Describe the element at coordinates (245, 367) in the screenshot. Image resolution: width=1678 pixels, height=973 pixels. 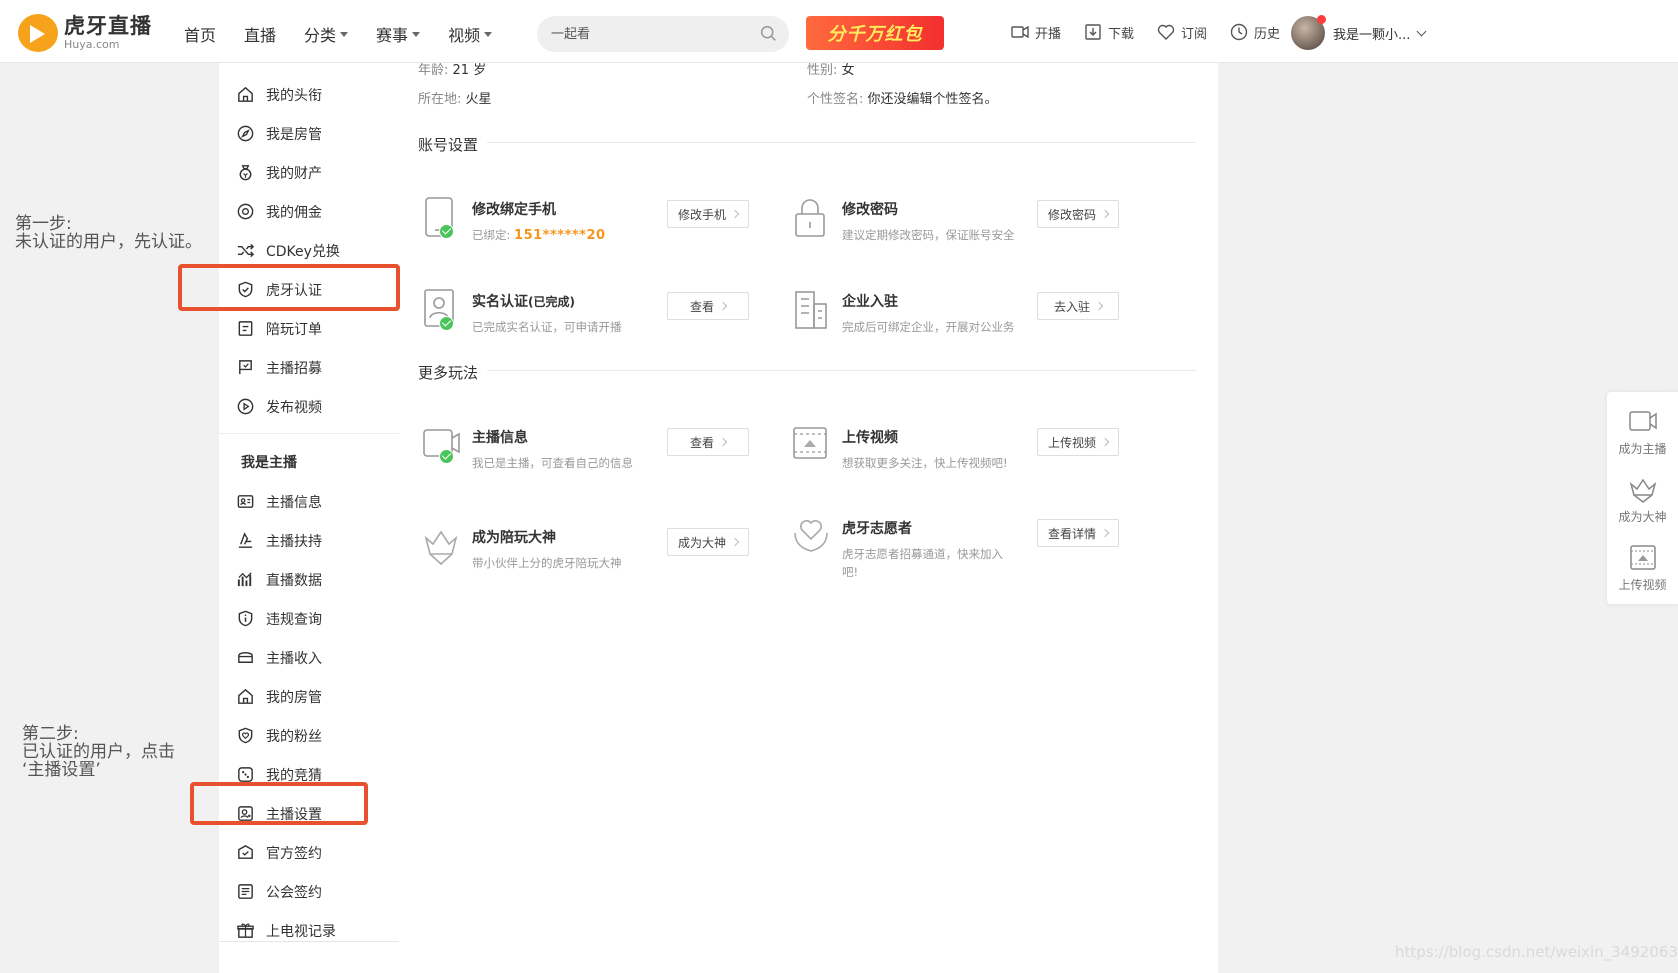
I see `flag-icon` at that location.